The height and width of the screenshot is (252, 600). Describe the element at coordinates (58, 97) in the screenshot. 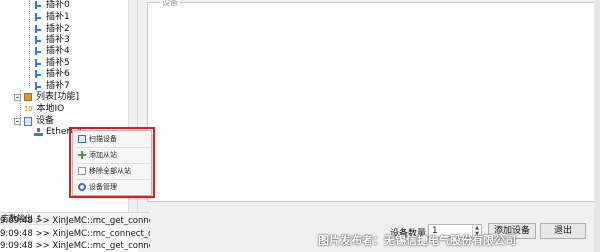

I see `tree-item-label: 列表[功能]` at that location.